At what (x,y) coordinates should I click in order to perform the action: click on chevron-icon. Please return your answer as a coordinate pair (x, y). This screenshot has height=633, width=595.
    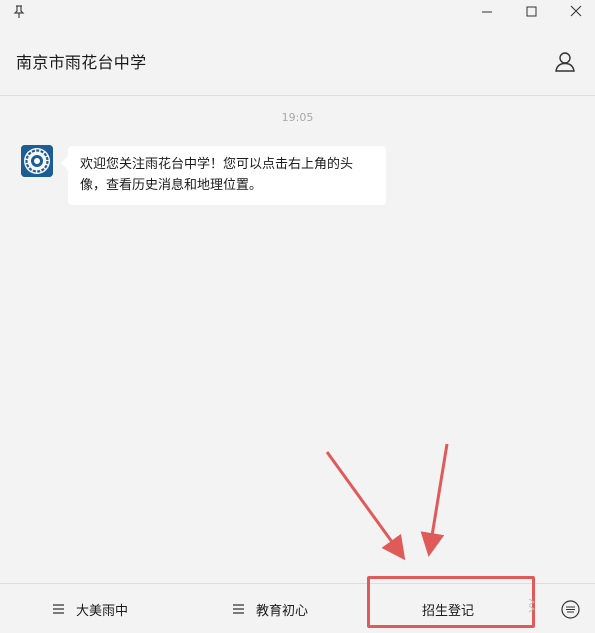
    Looking at the image, I should click on (531, 605).